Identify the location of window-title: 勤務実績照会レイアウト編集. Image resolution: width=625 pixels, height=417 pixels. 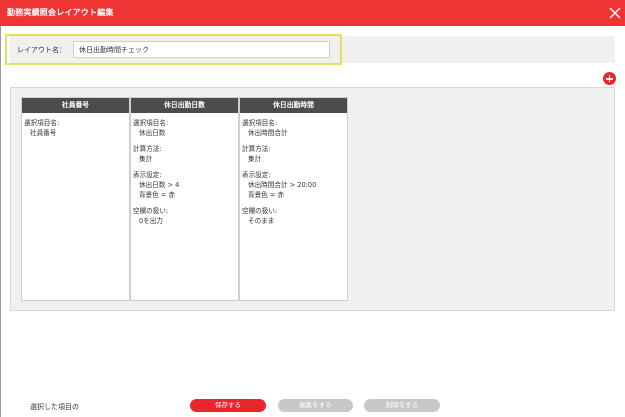
(60, 12).